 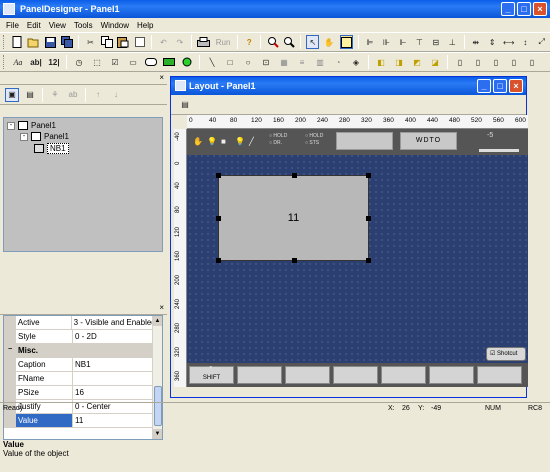 I want to click on order-4-icon: ▯, so click(x=514, y=62).